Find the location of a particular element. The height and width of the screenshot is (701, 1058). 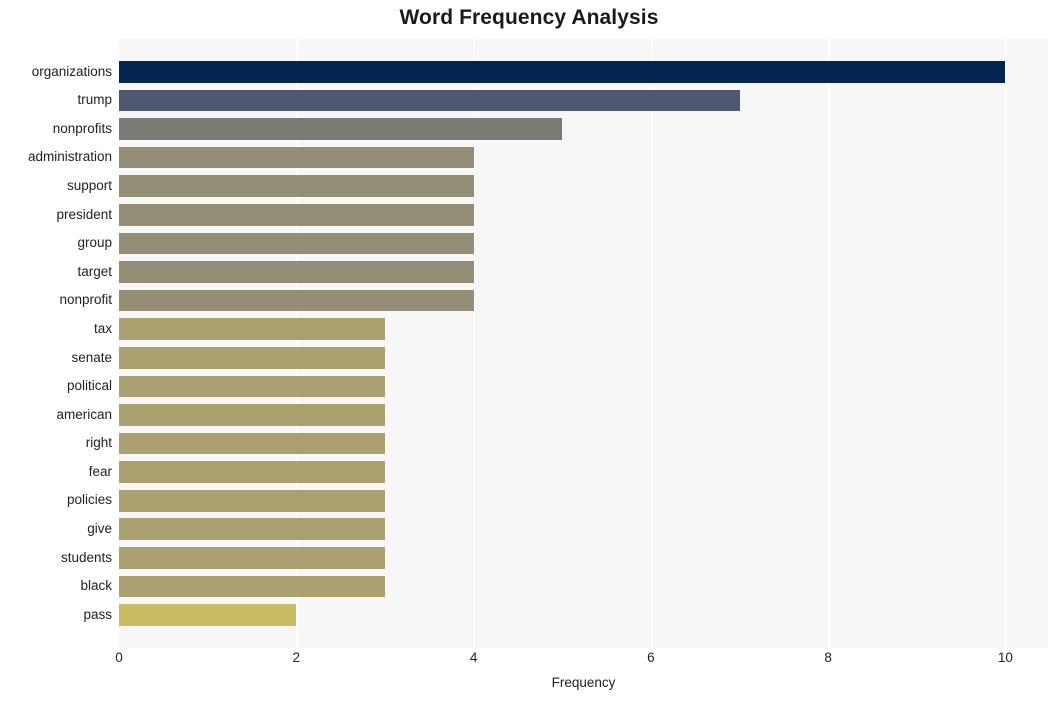

y-axis-tick-label: american is located at coordinates (84, 414).